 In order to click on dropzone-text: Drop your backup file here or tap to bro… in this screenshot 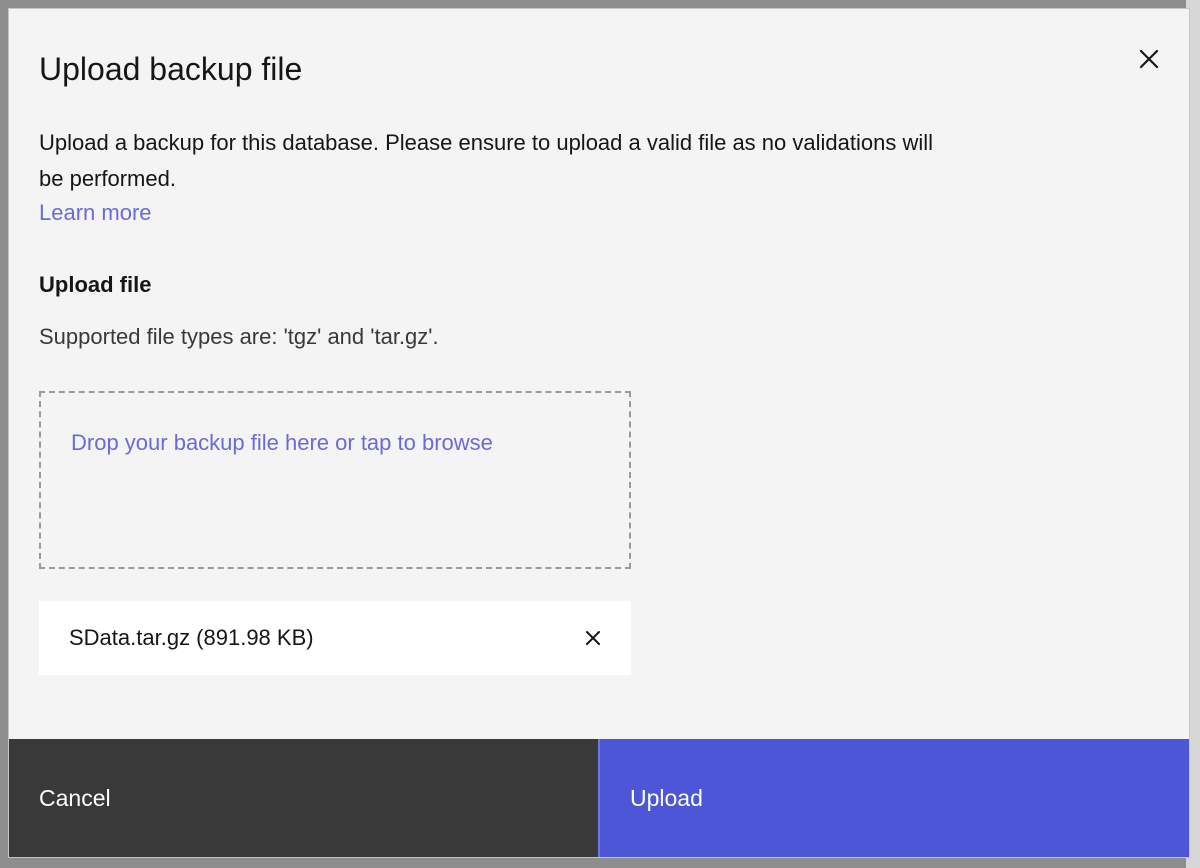, I will do `click(282, 443)`.